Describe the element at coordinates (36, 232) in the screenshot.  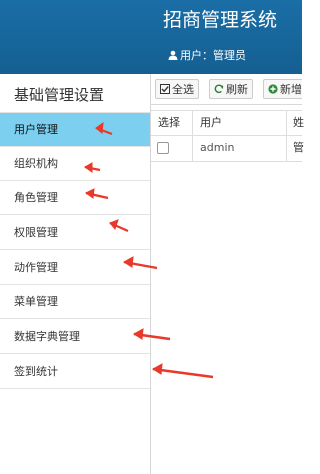
I see `sidebar-item-label: 权限管理` at that location.